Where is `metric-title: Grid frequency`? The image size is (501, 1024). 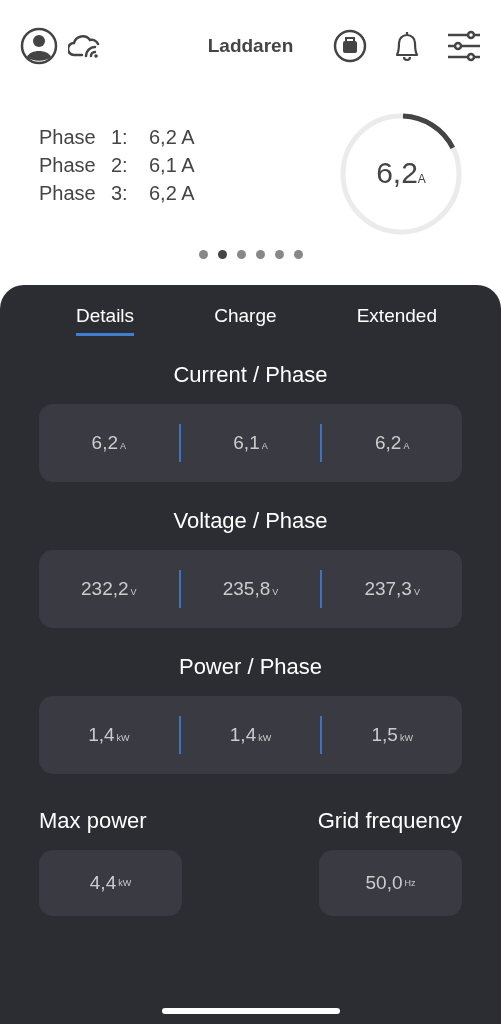 metric-title: Grid frequency is located at coordinates (389, 821).